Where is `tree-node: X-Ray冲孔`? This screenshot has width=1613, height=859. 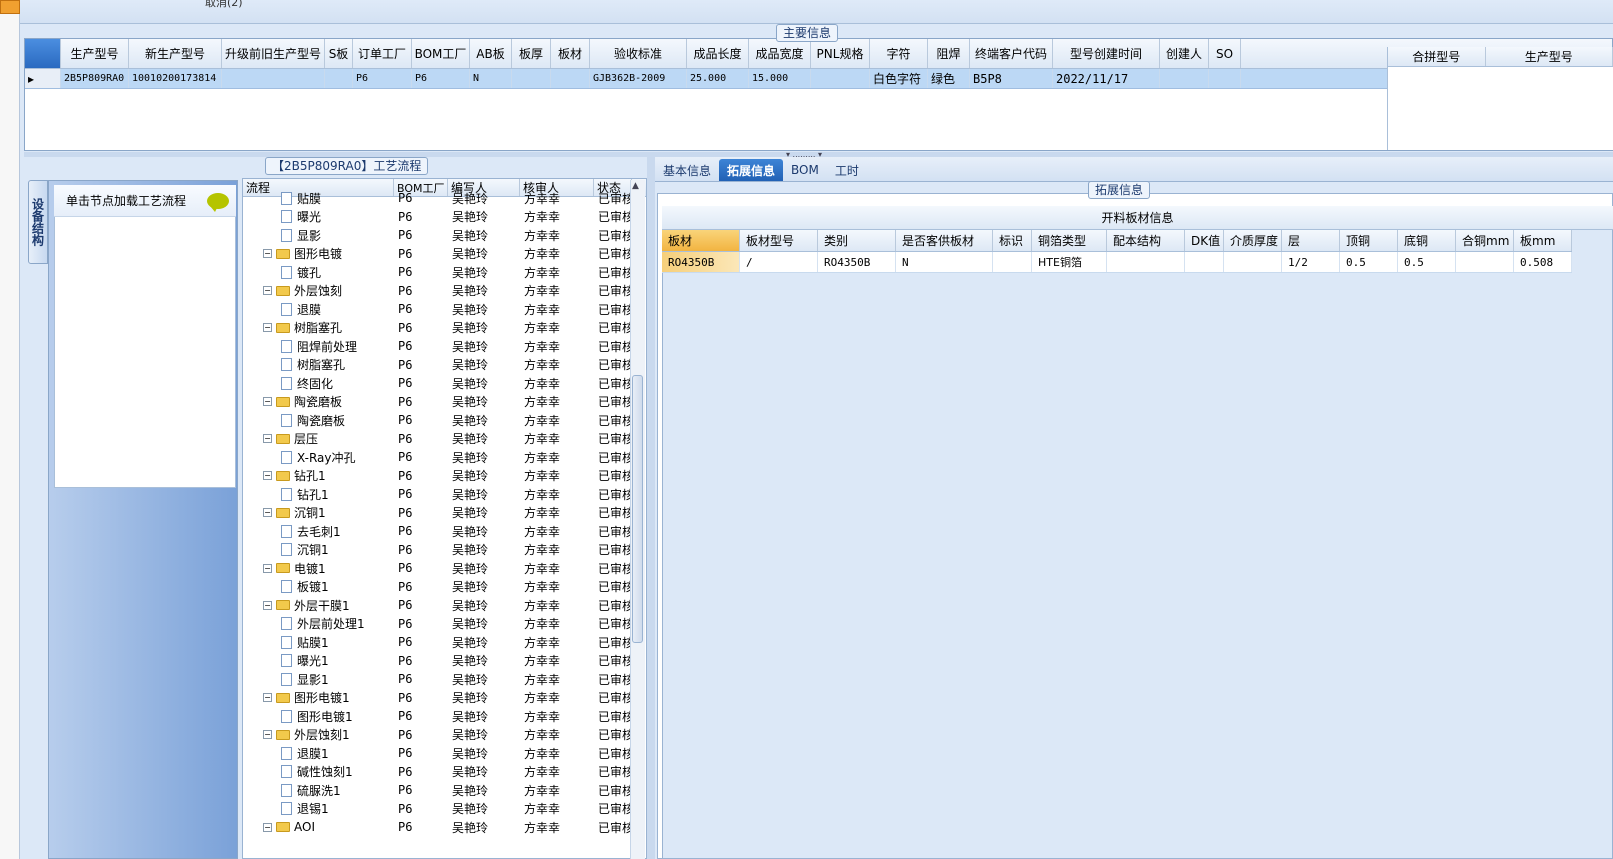
tree-node: X-Ray冲孔 is located at coordinates (318, 457).